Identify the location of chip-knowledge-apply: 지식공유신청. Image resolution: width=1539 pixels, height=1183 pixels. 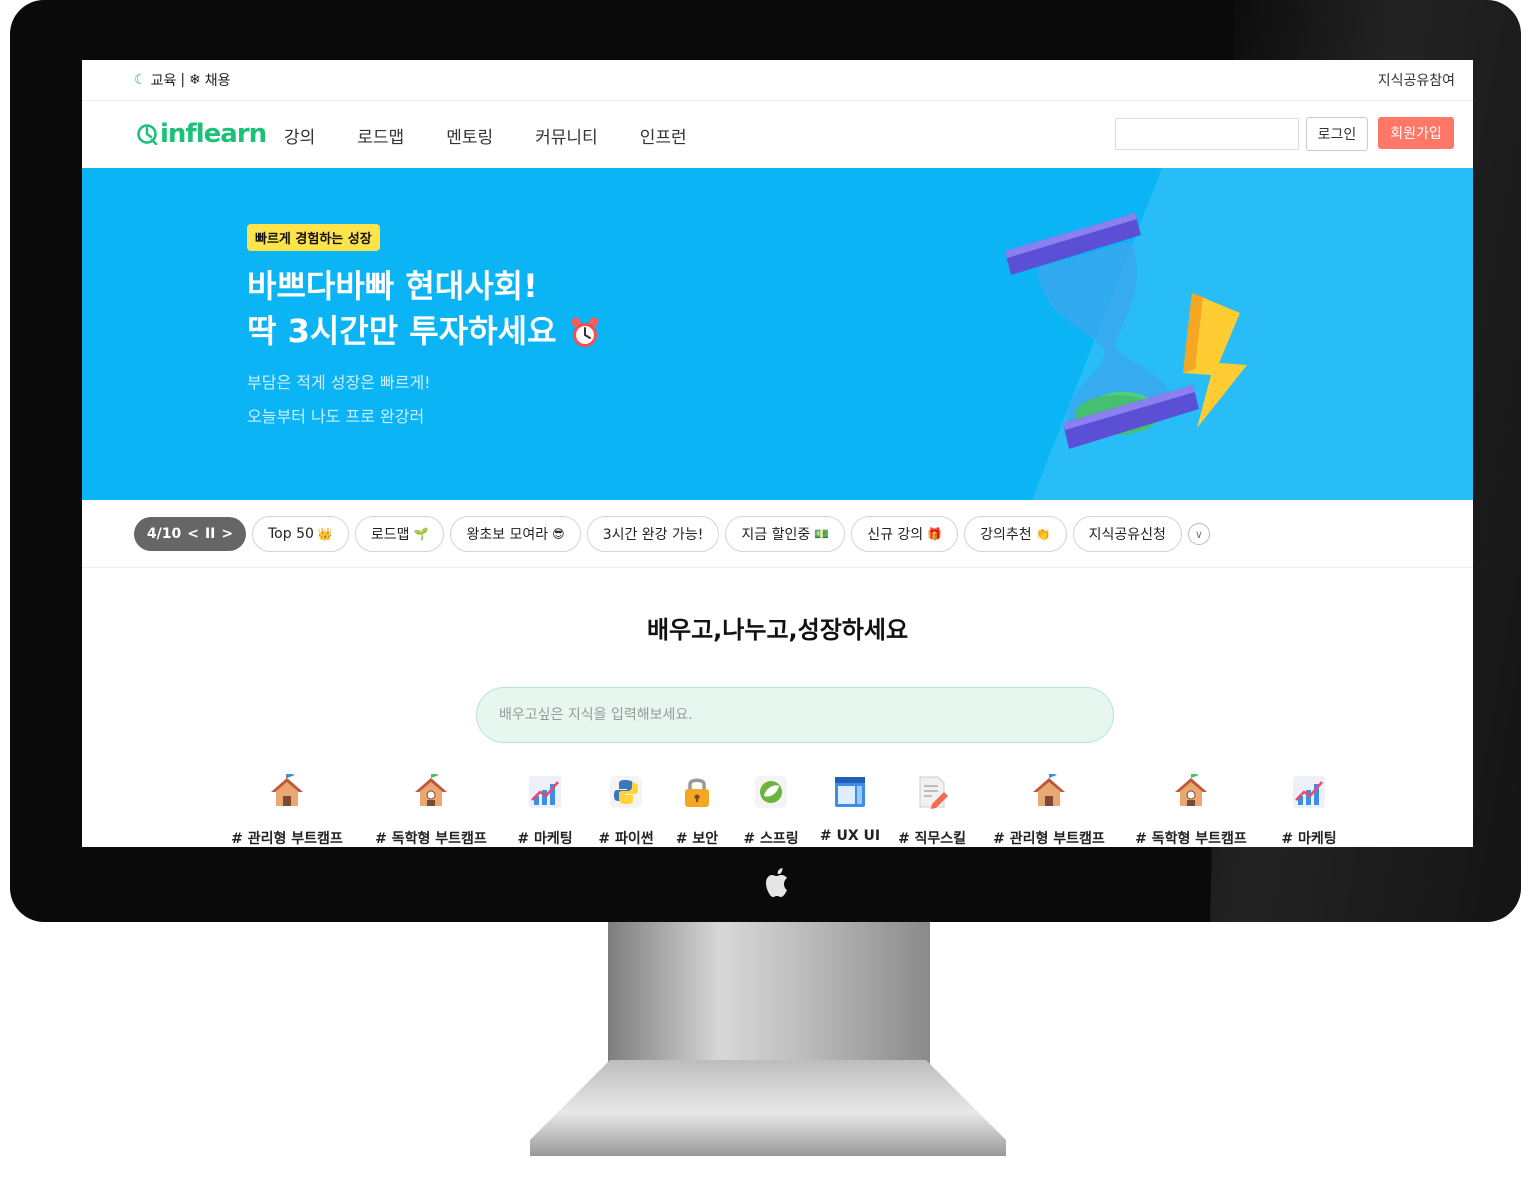
(1127, 534).